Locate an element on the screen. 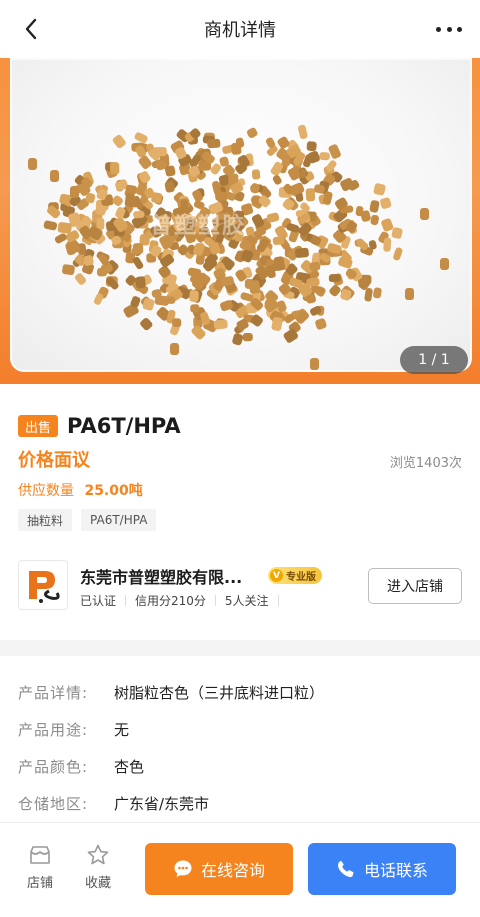 The width and height of the screenshot is (480, 917). pro-badge: V 专业版 is located at coordinates (295, 575).